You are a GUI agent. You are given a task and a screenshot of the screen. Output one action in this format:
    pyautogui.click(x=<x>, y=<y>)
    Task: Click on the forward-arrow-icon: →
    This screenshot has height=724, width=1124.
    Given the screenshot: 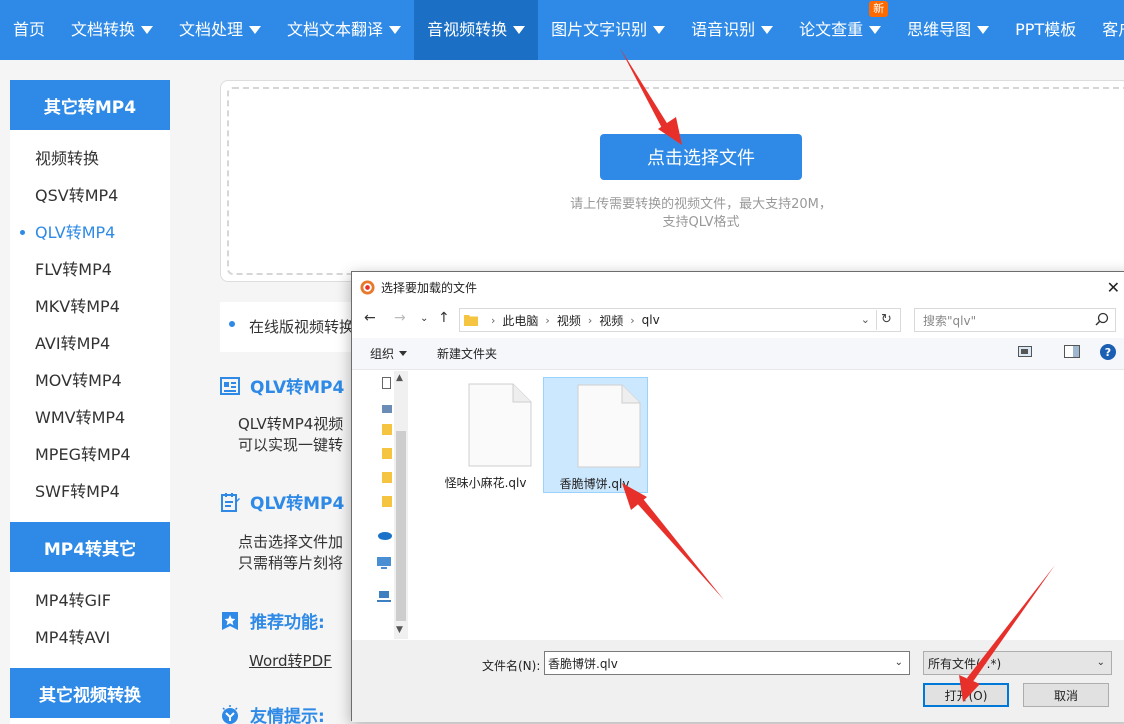 What is the action you would take?
    pyautogui.click(x=400, y=318)
    